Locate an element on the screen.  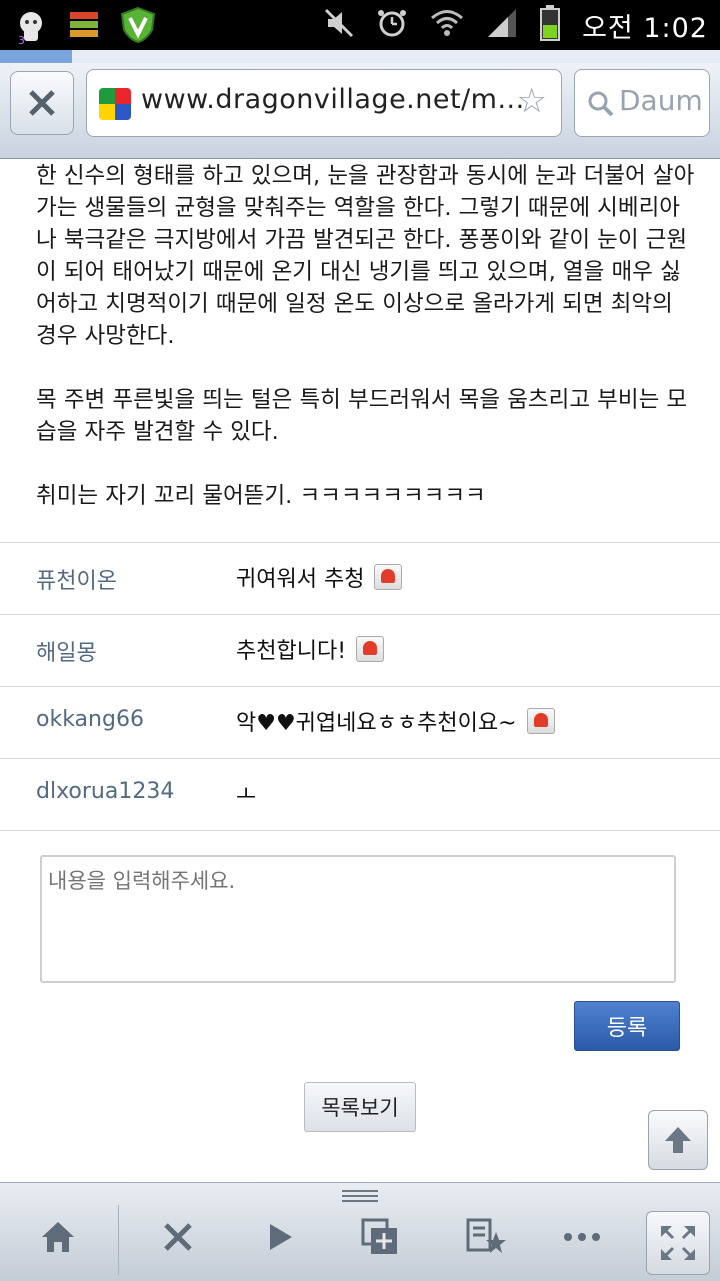
home-button is located at coordinates (58, 1237).